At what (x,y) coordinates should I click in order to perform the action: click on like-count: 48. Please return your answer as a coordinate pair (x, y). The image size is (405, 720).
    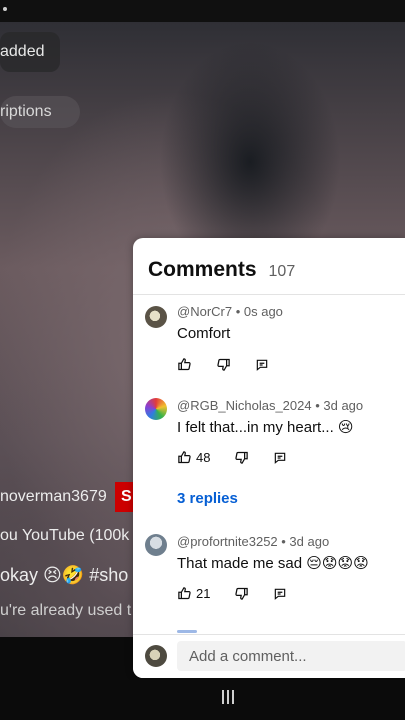
    Looking at the image, I should click on (203, 457).